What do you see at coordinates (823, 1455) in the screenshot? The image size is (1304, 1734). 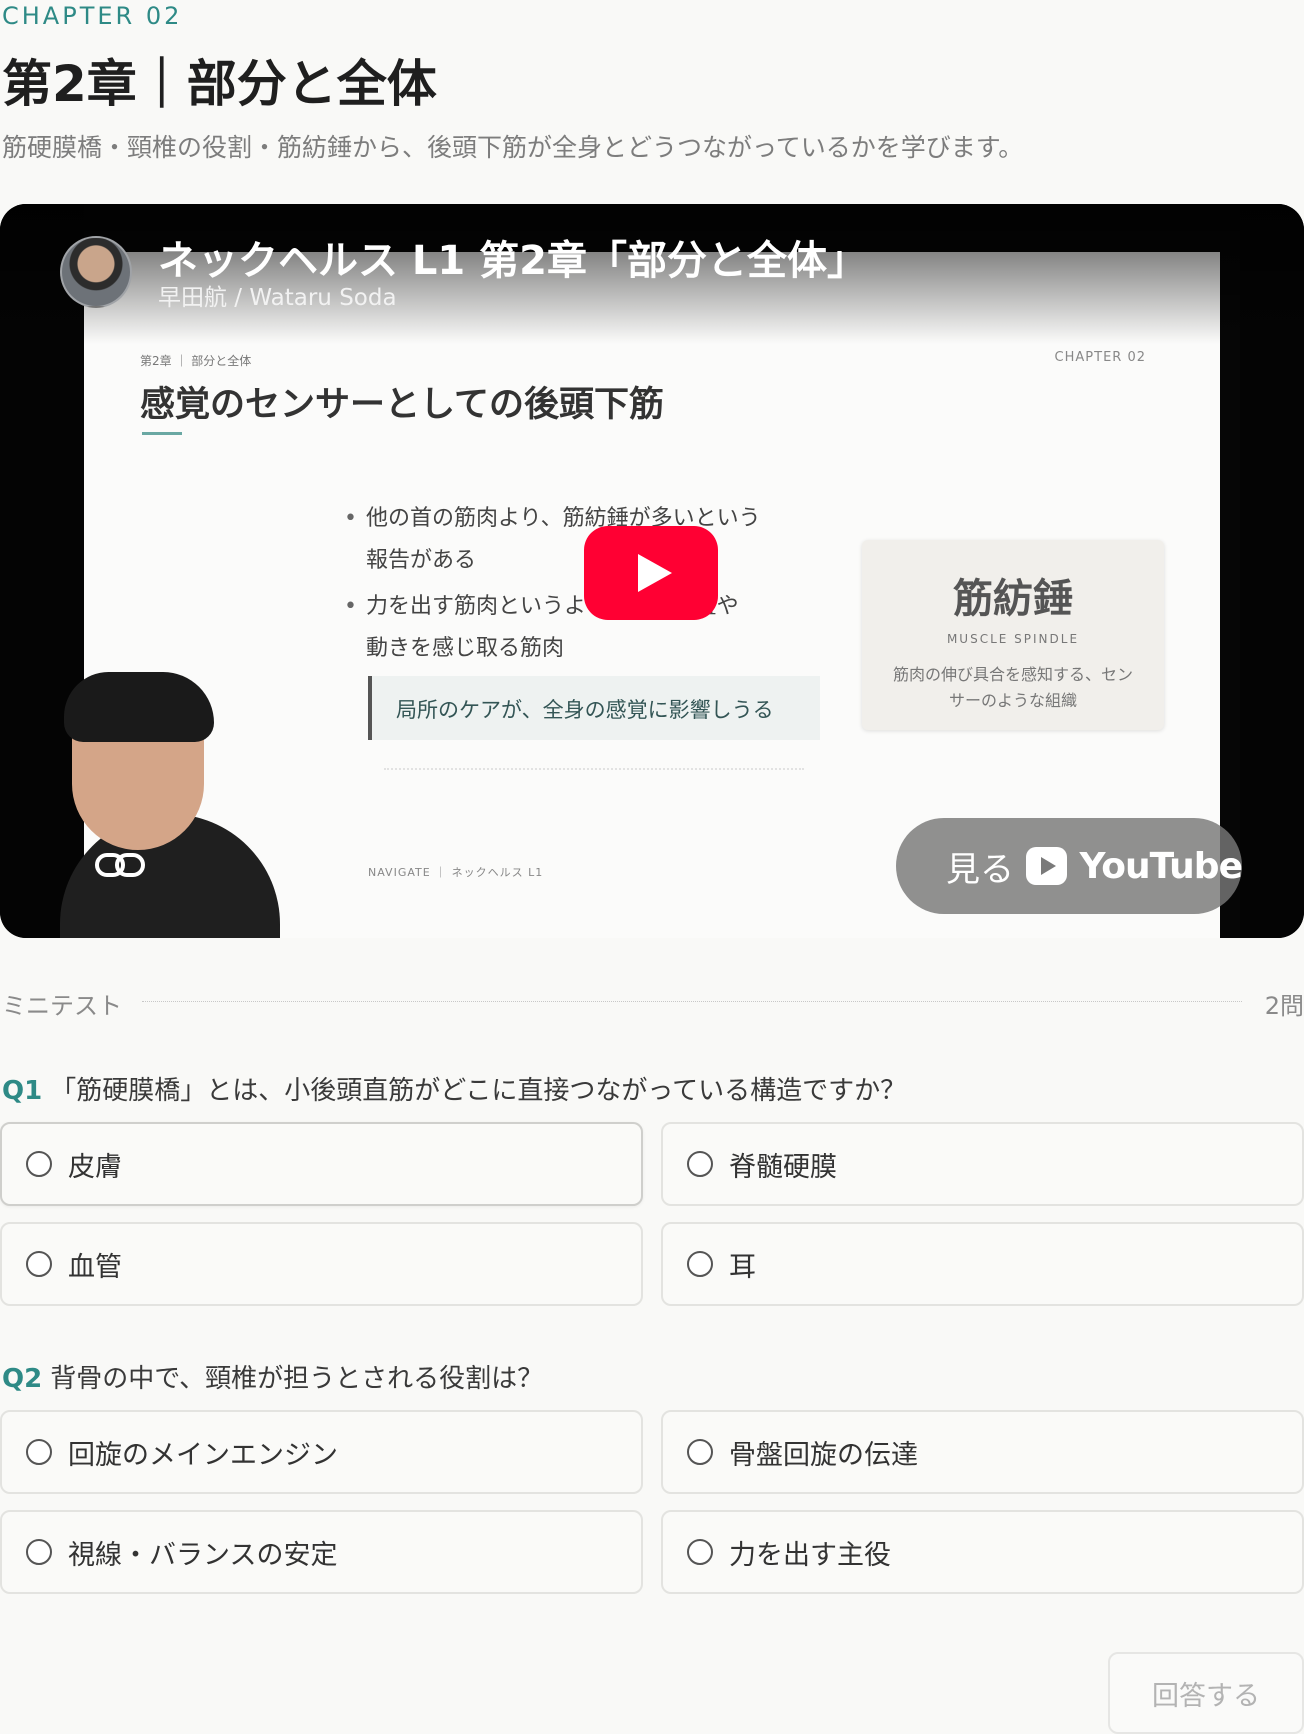 I see `option-label: 骨盤回旋の伝達` at bounding box center [823, 1455].